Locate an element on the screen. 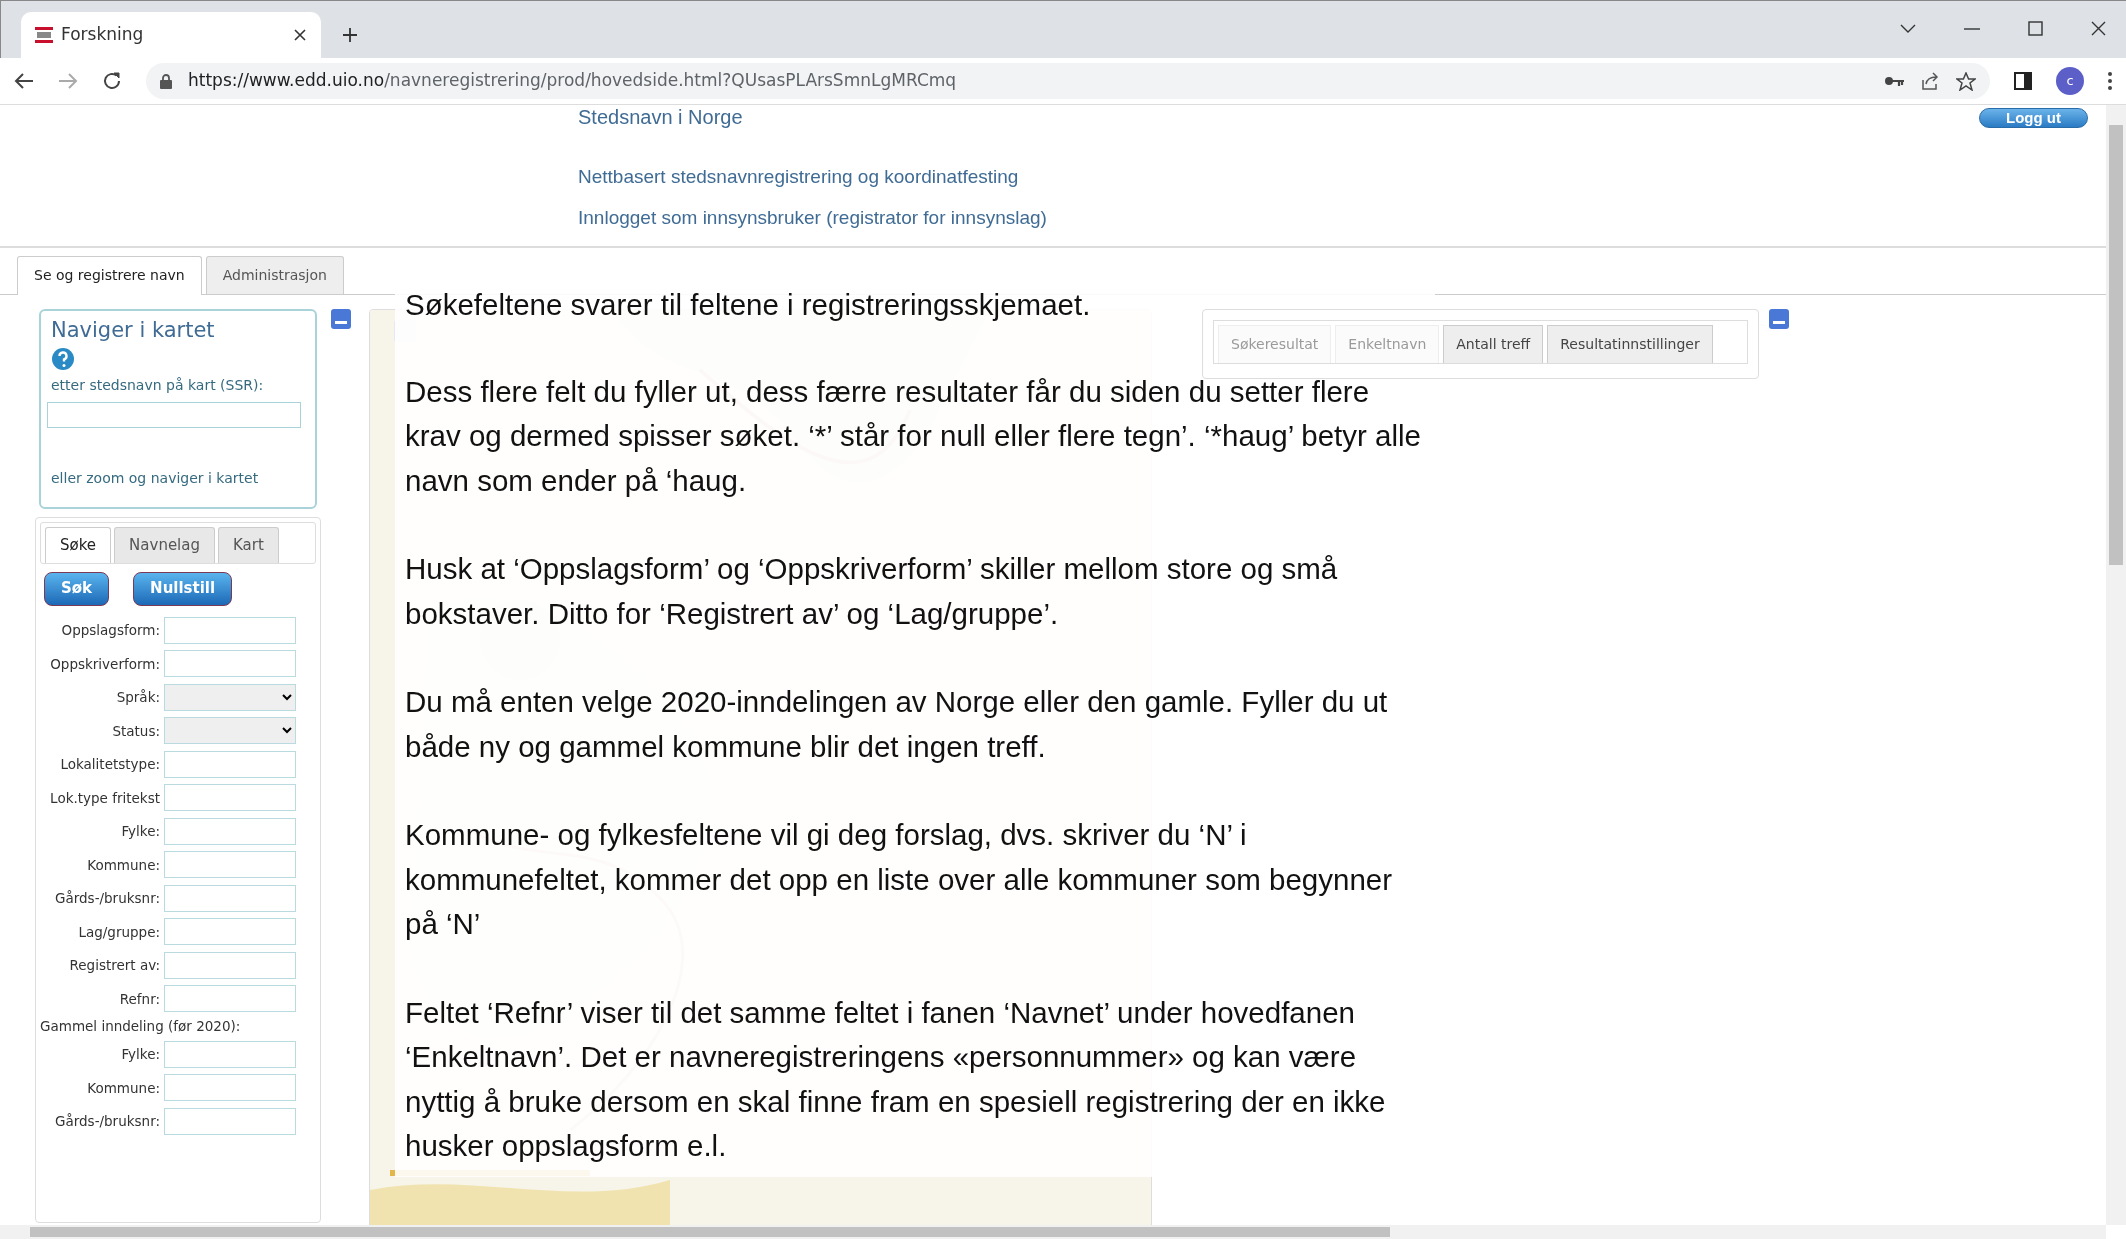 Image resolution: width=2126 pixels, height=1239 pixels. key-icon is located at coordinates (1894, 81).